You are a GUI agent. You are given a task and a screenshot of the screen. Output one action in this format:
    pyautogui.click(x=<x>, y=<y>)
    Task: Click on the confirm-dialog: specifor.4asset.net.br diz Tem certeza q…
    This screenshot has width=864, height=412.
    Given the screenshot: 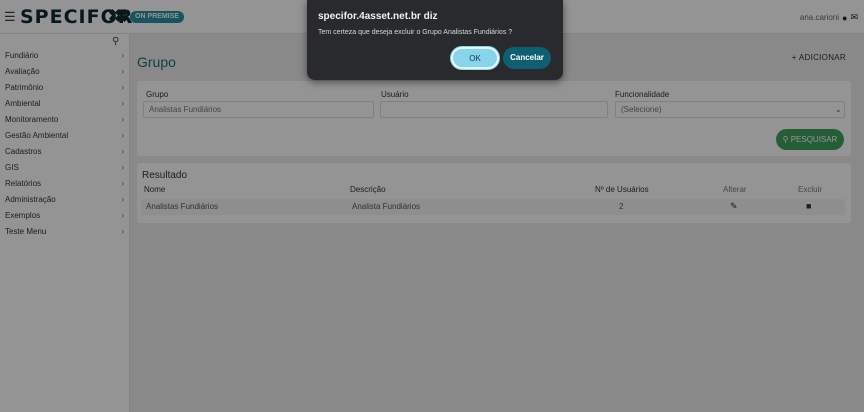 What is the action you would take?
    pyautogui.click(x=435, y=40)
    